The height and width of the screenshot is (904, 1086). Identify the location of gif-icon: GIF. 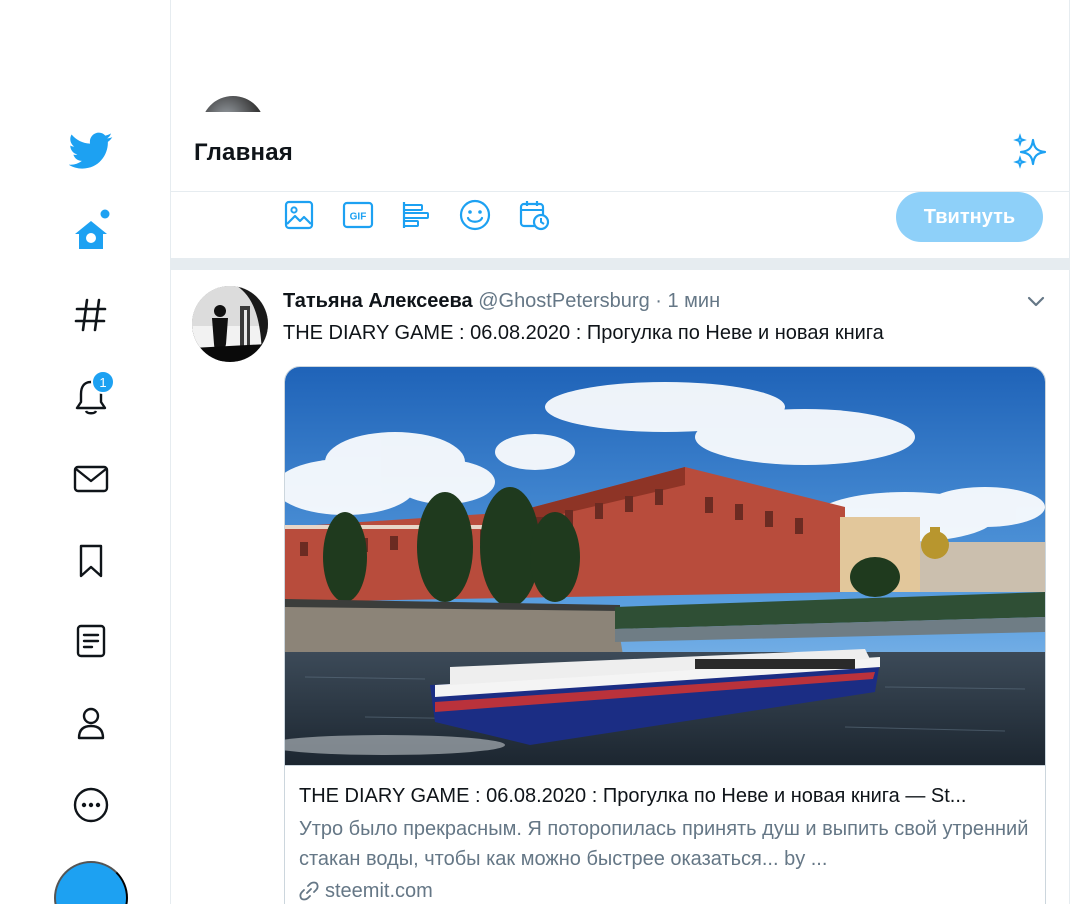
(358, 215).